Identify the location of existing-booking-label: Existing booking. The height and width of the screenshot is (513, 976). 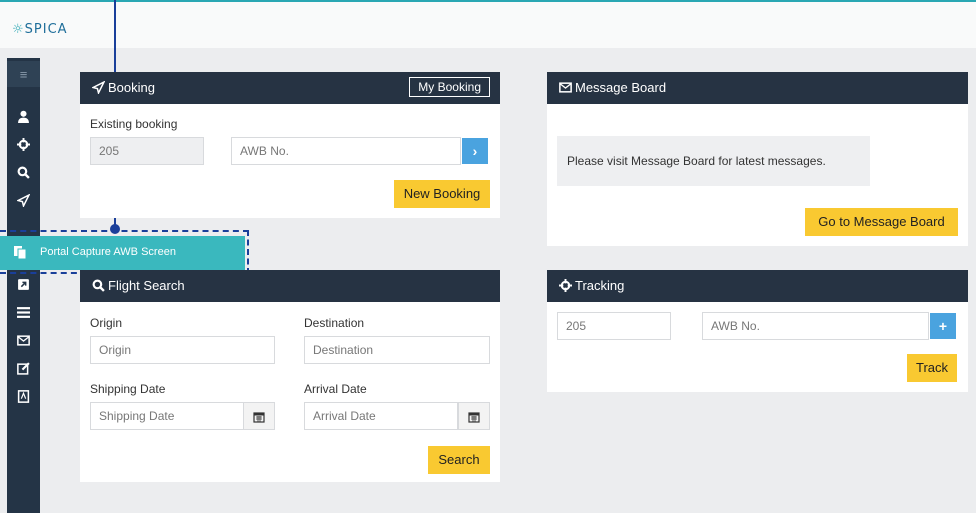
(134, 124).